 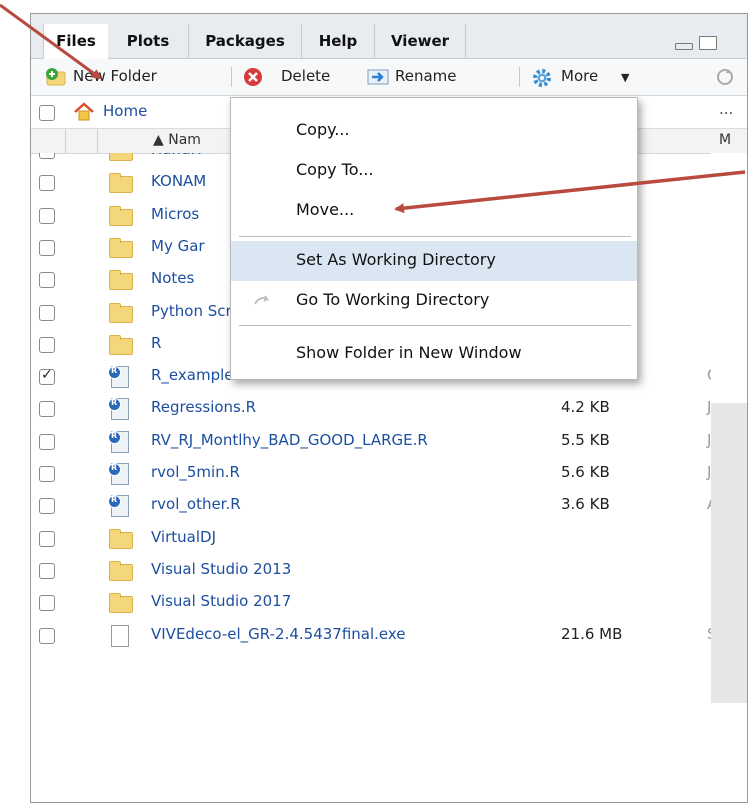 I want to click on file-name-link: Notes, so click(x=172, y=278).